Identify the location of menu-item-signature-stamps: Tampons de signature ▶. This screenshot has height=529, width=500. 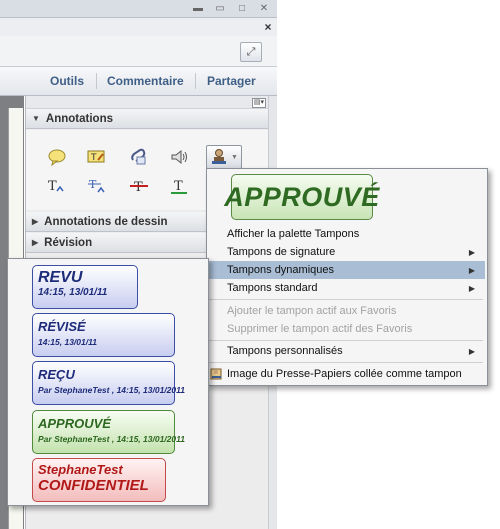
(346, 252).